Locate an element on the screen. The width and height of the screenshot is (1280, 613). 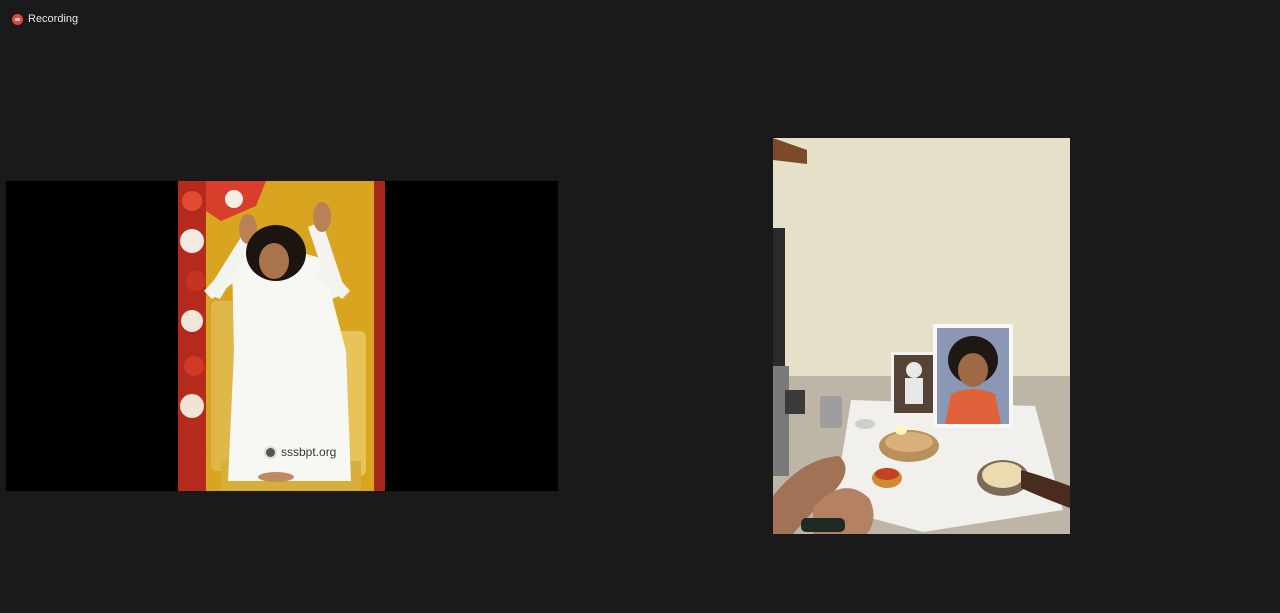
watermark-logo-icon is located at coordinates (270, 452).